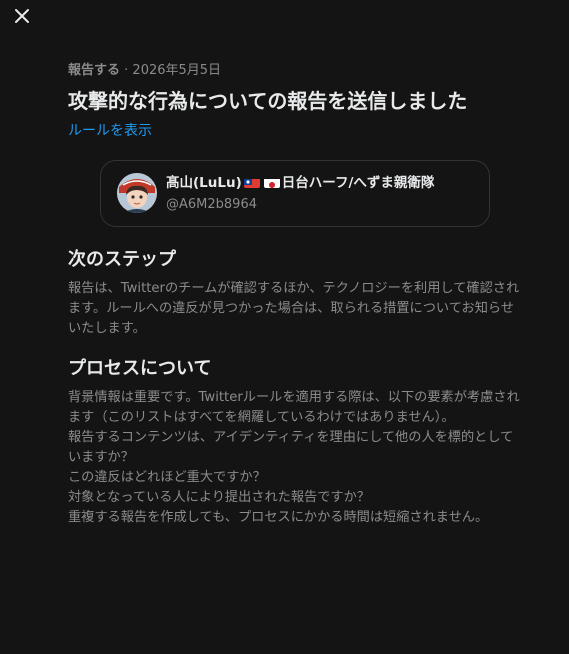 The image size is (569, 654). I want to click on user-name-suffix: 日台ハーフ/へずま親衛隊, so click(358, 183).